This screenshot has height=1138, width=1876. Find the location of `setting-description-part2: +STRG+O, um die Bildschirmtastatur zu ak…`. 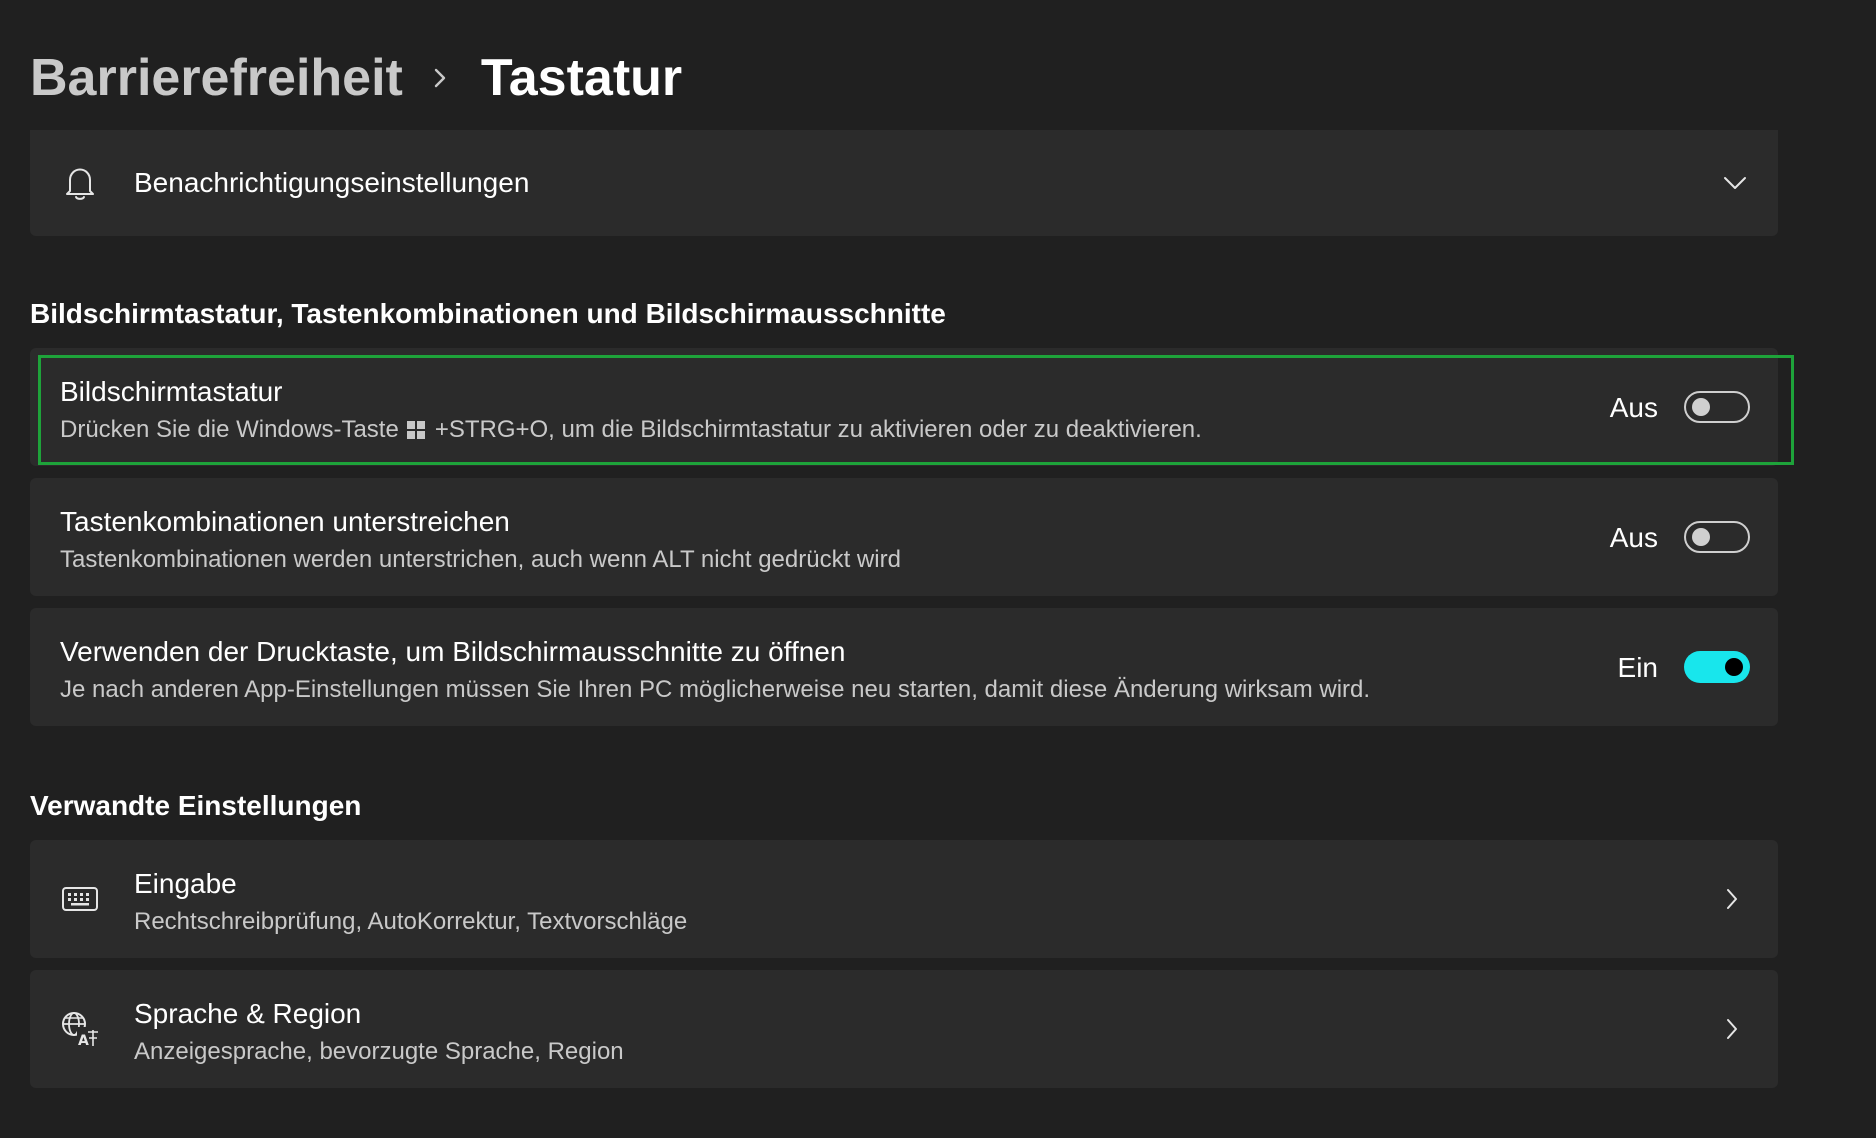

setting-description-part2: +STRG+O, um die Bildschirmtastatur zu ak… is located at coordinates (818, 429).